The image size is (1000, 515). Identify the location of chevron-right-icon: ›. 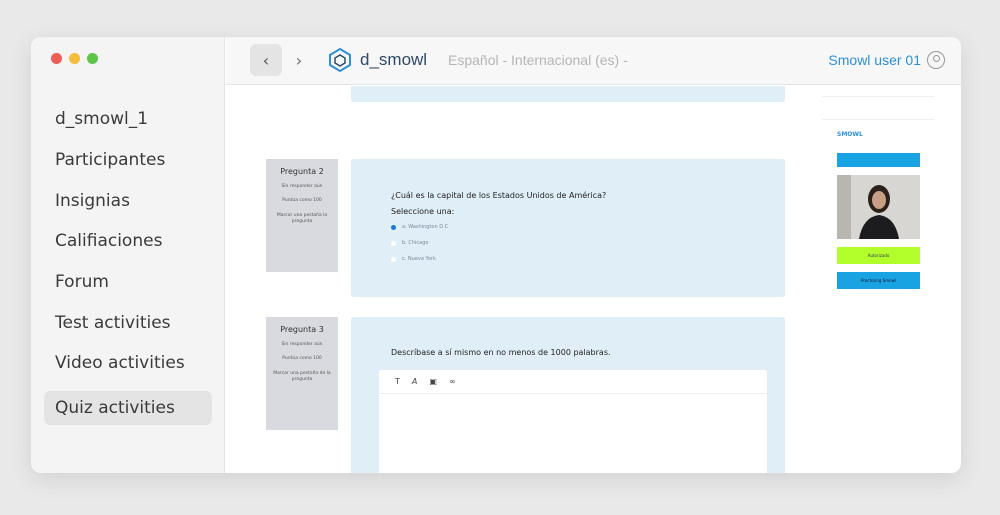
(299, 60).